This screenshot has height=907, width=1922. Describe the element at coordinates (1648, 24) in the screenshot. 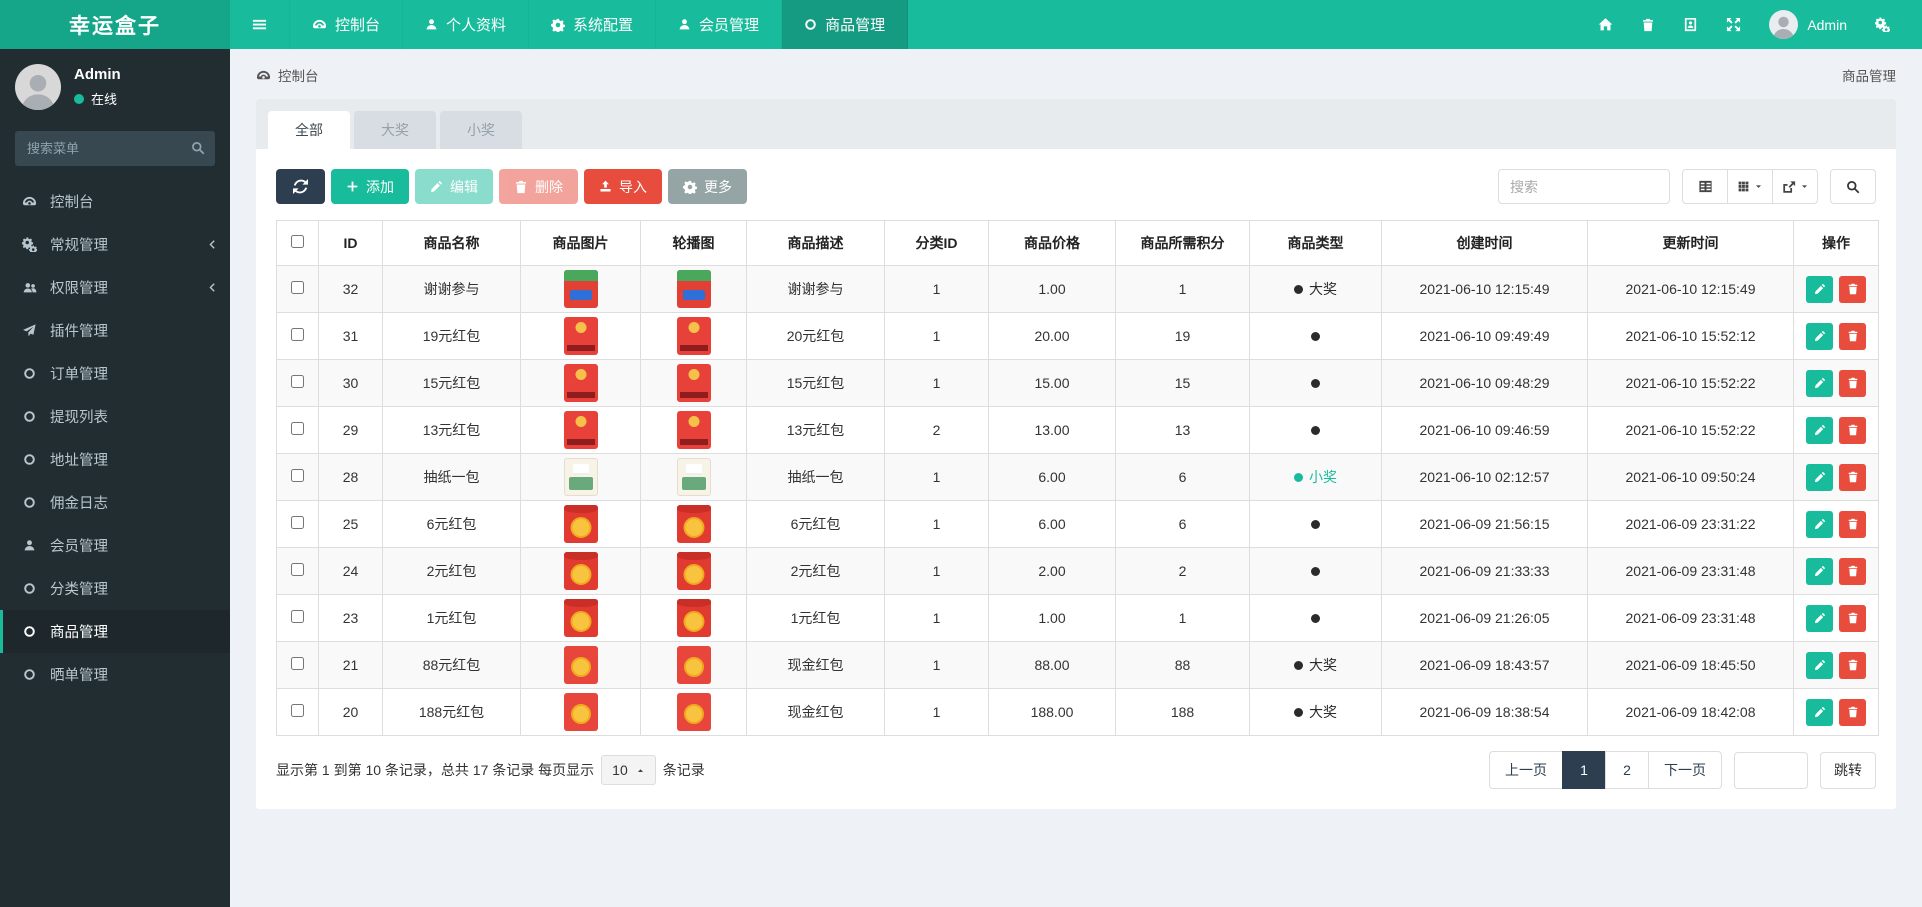

I see `clear-cache-button` at that location.